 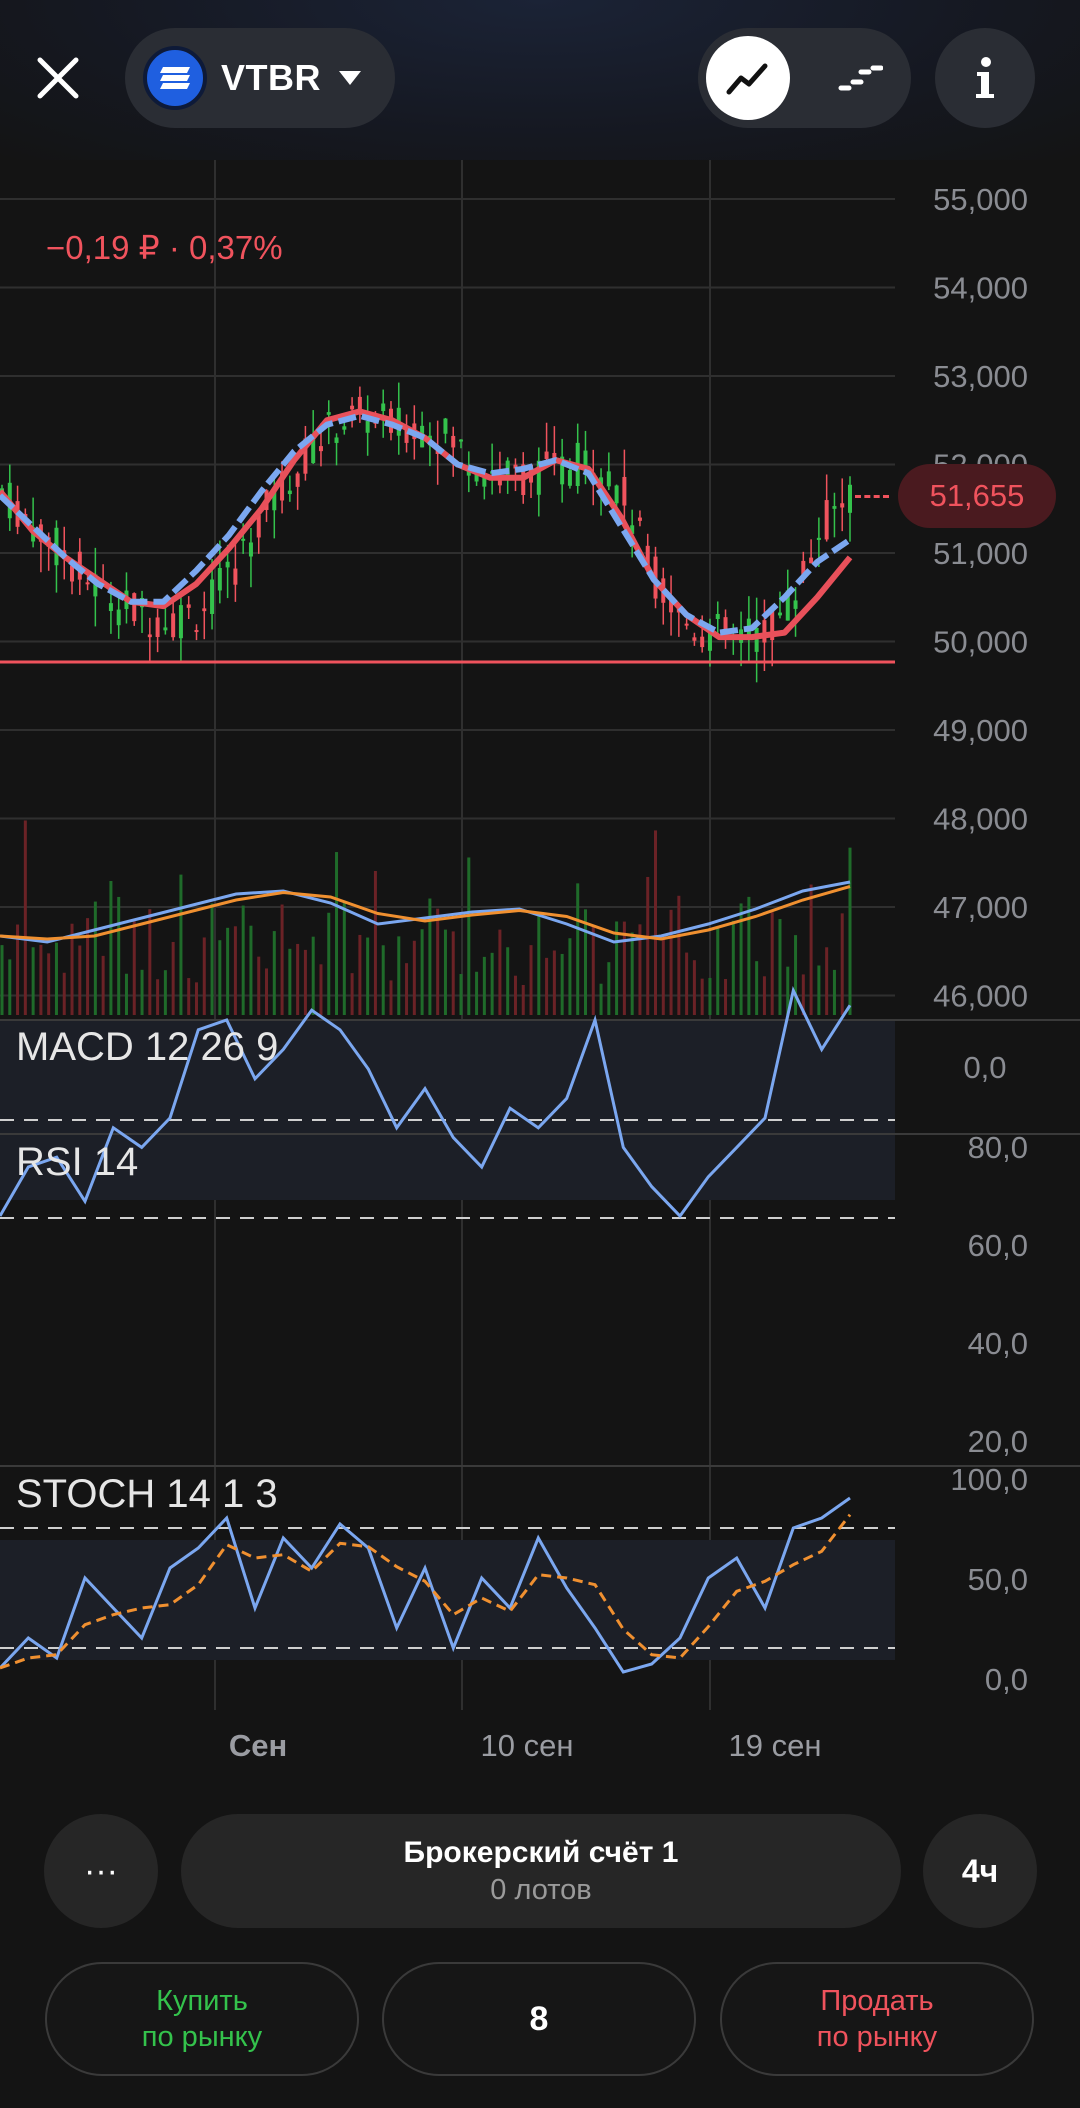 What do you see at coordinates (860, 78) in the screenshot?
I see `candle-chart-button` at bounding box center [860, 78].